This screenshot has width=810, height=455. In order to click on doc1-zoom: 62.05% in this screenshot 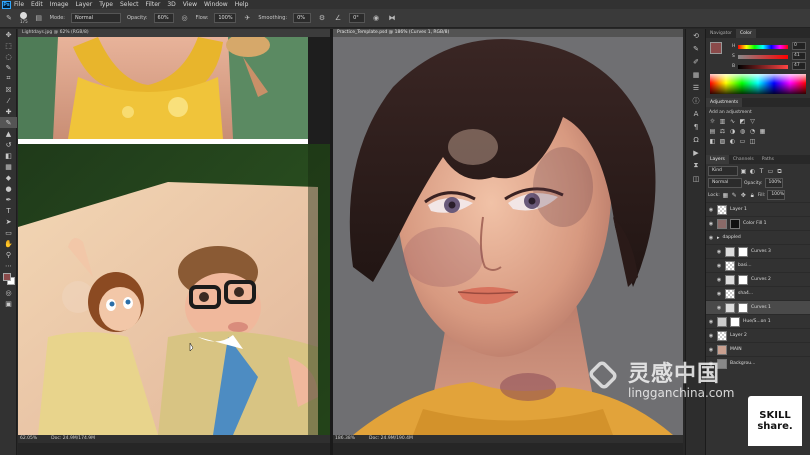, I will do `click(28, 439)`.